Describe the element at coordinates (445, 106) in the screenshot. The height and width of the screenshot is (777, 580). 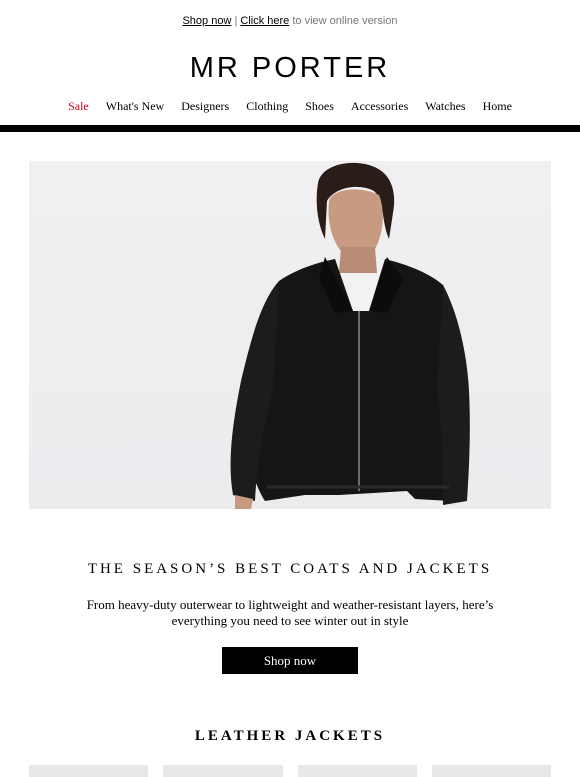
I see `nav-item-watches: Watches` at that location.